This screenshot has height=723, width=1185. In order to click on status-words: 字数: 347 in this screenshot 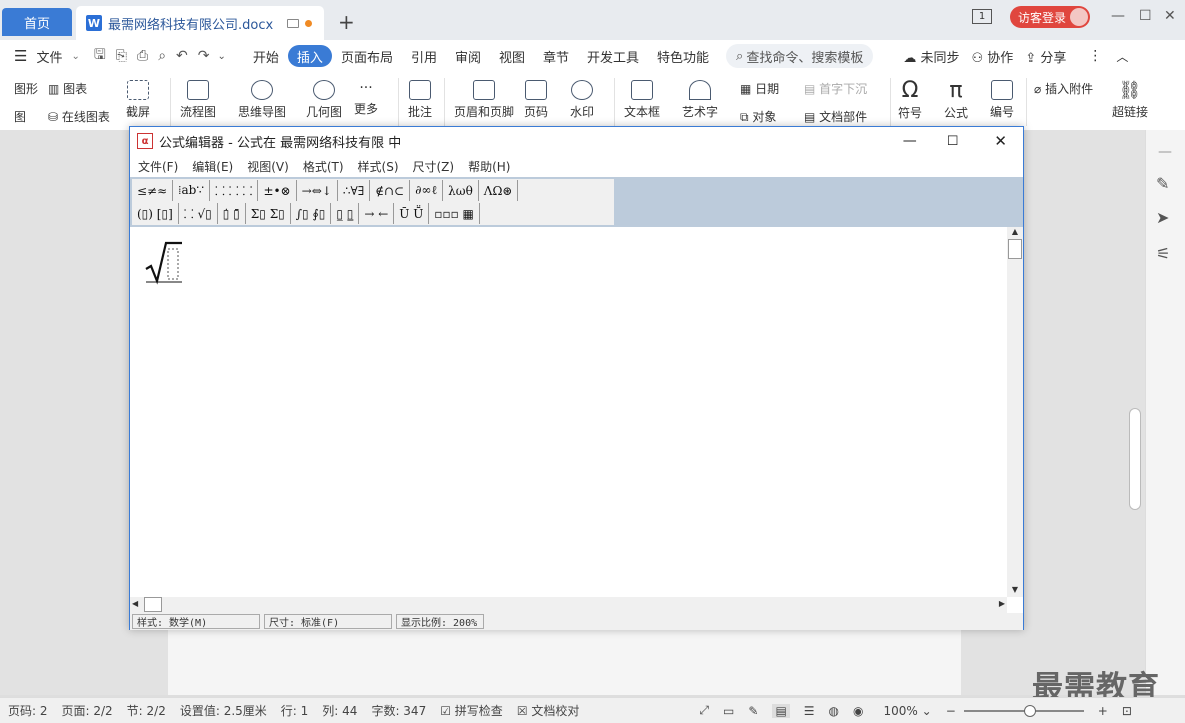, I will do `click(398, 710)`.